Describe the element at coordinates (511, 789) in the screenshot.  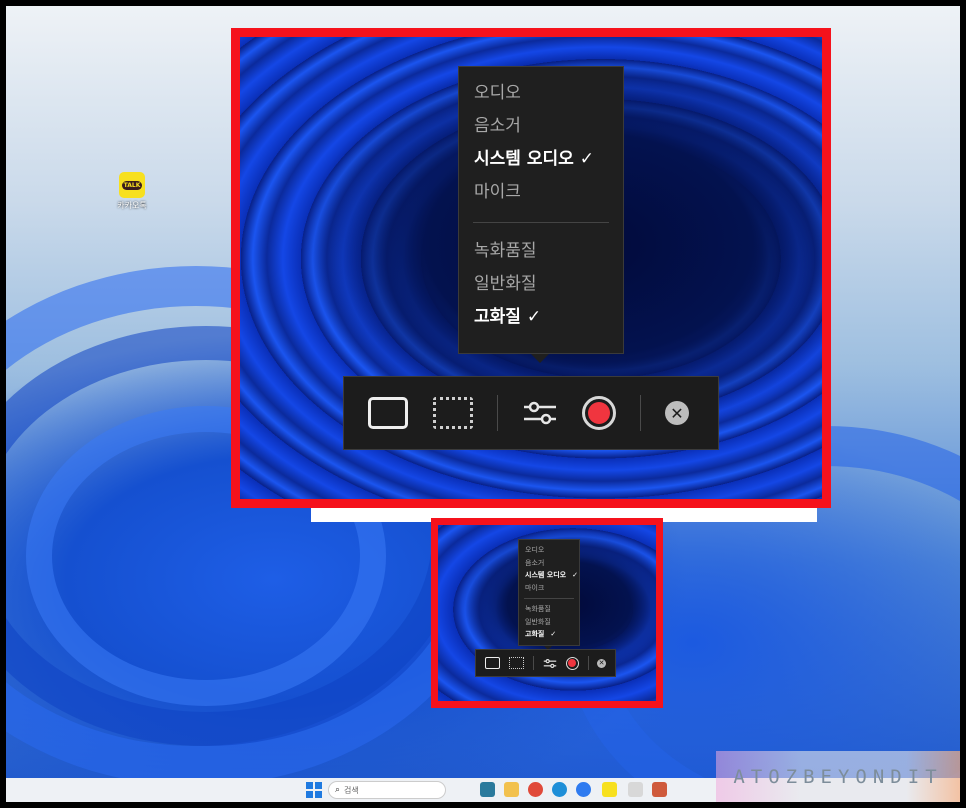
I see `file-explorer-icon` at that location.